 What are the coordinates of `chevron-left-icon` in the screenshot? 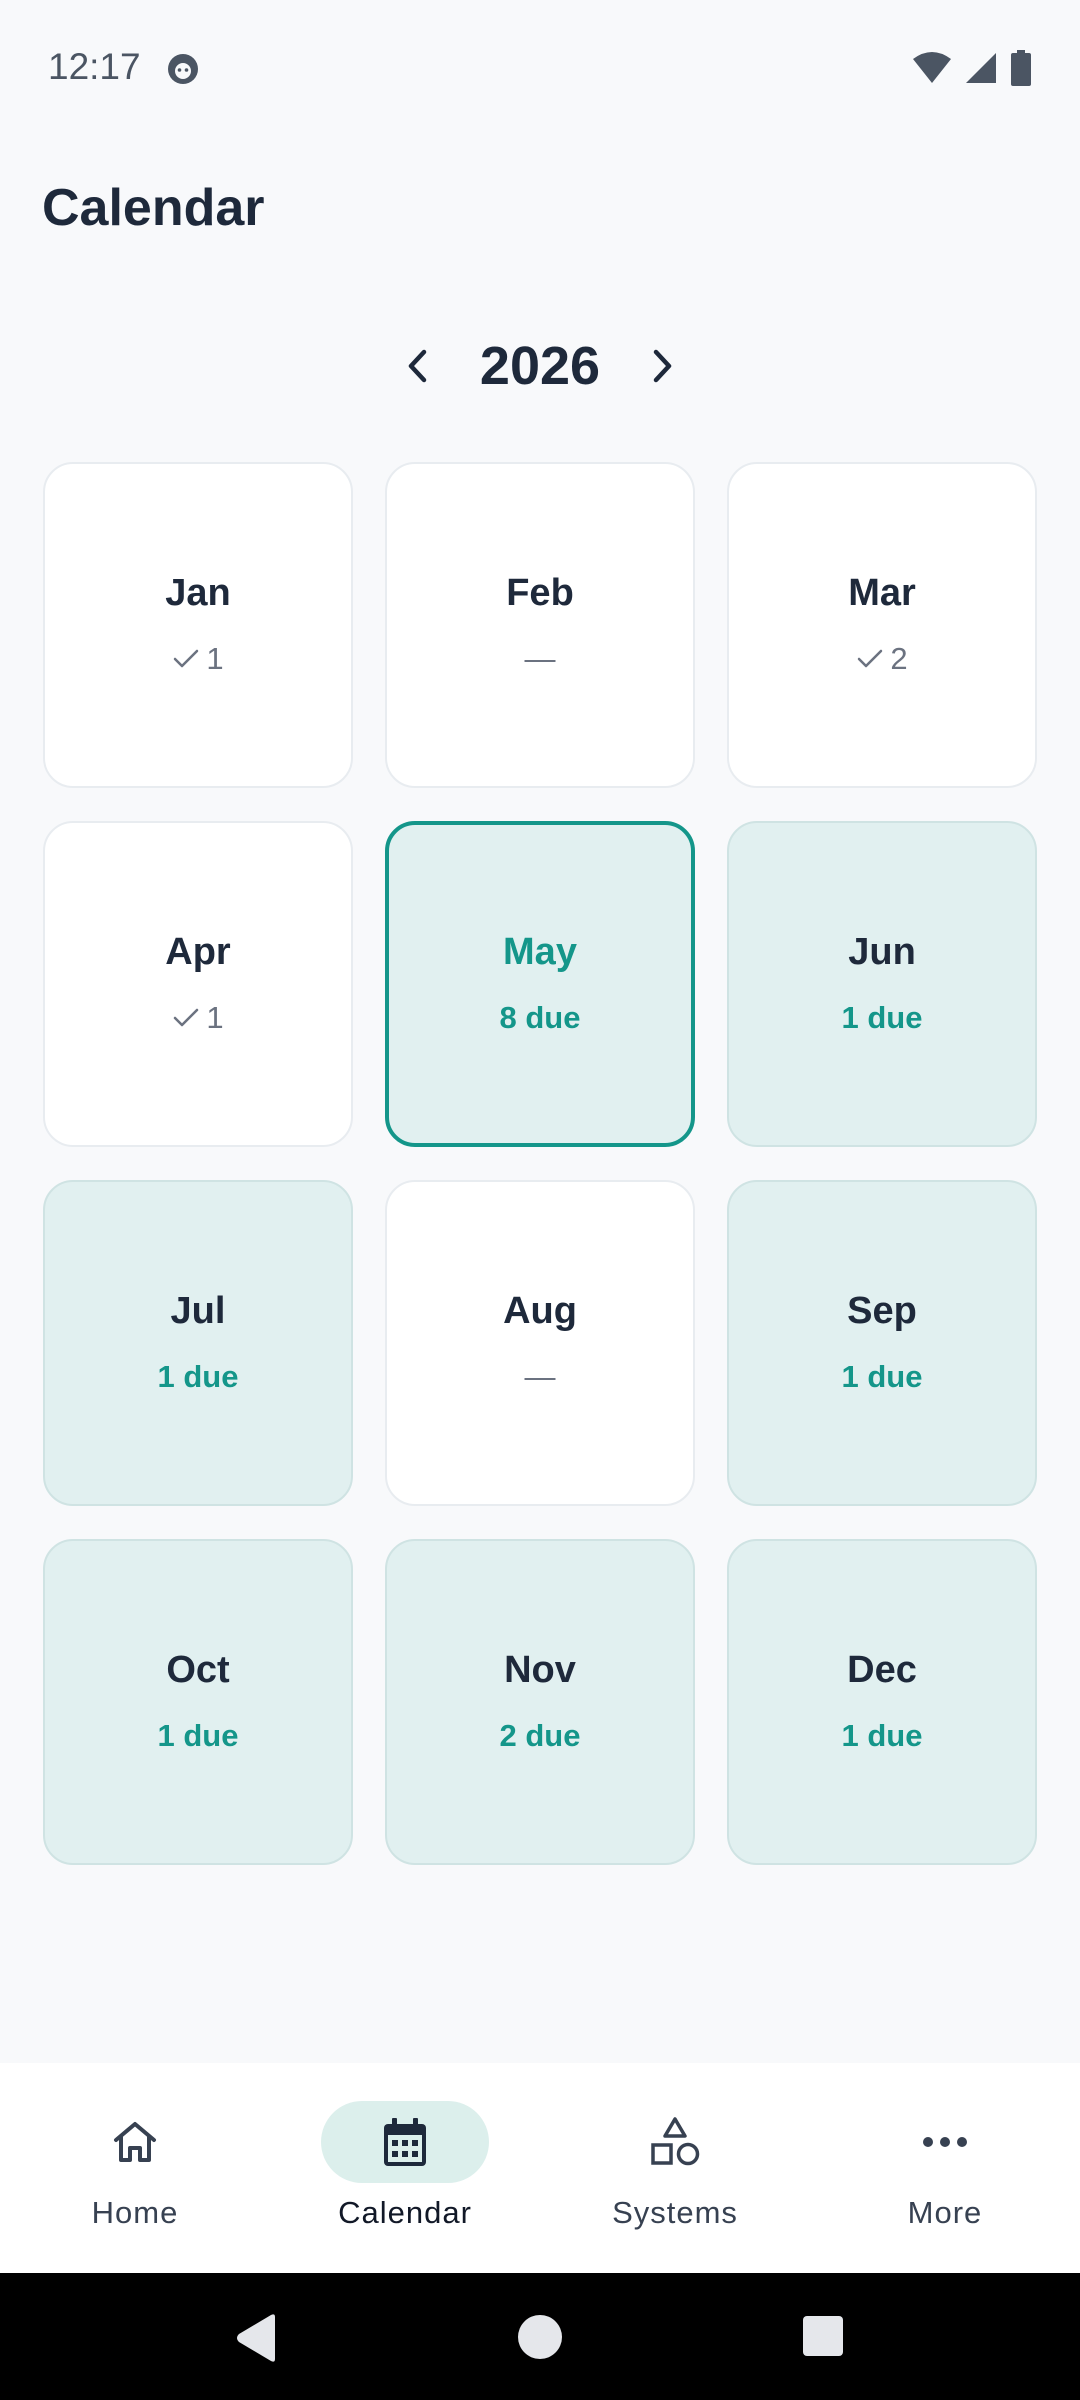 It's located at (417, 366).